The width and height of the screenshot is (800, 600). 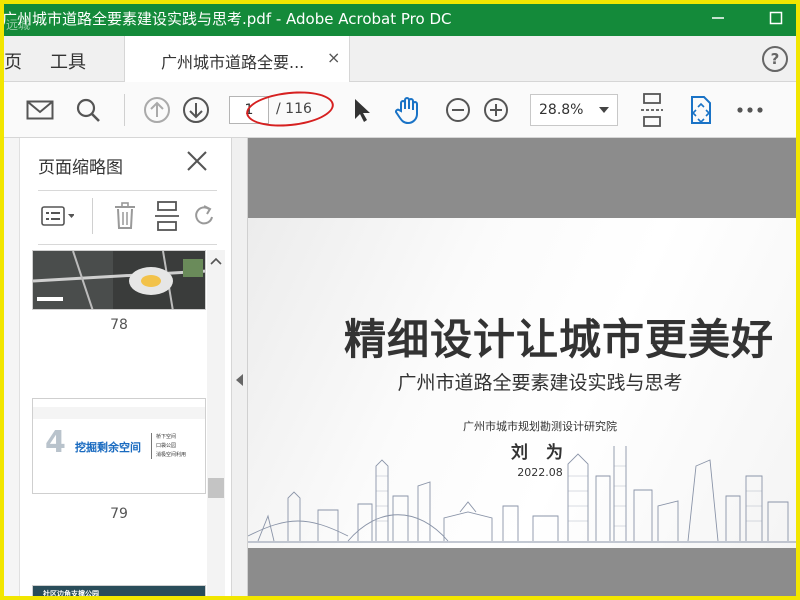 What do you see at coordinates (127, 190) in the screenshot?
I see `panel-divider` at bounding box center [127, 190].